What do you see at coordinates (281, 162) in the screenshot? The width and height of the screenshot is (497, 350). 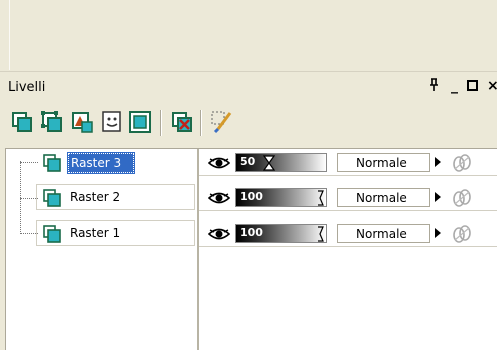 I see `opacity-slider: 50` at bounding box center [281, 162].